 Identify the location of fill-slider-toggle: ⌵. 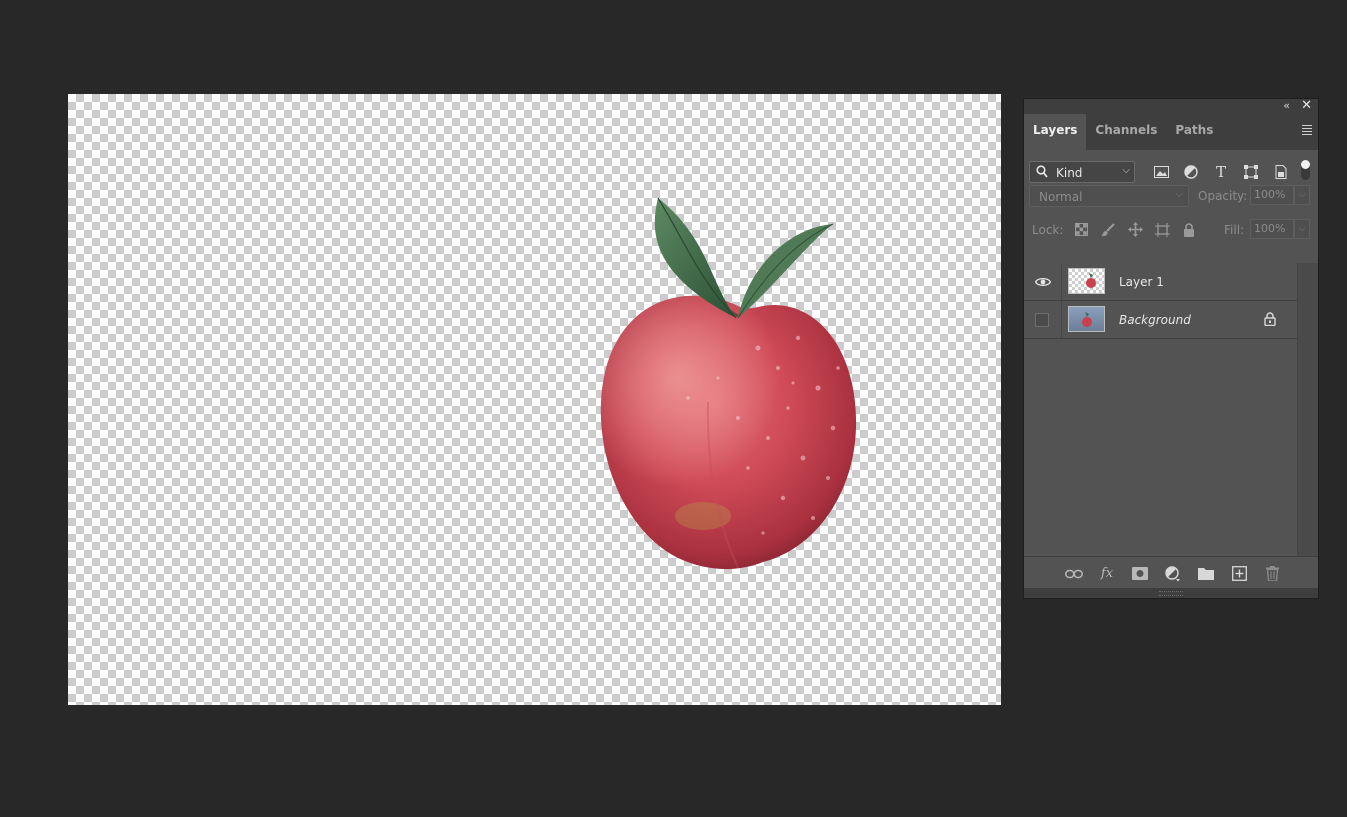
(1302, 229).